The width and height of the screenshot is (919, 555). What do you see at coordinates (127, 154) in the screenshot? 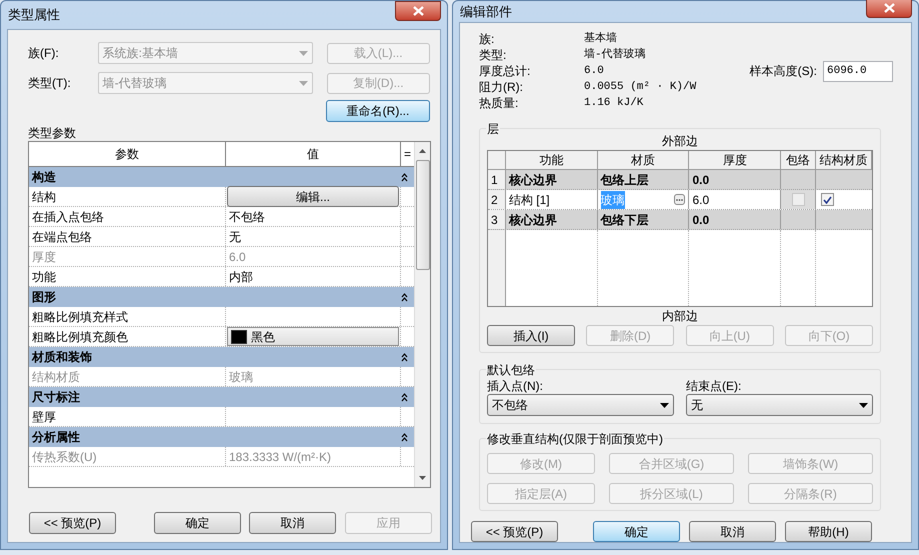
I see `column-header: 参数` at bounding box center [127, 154].